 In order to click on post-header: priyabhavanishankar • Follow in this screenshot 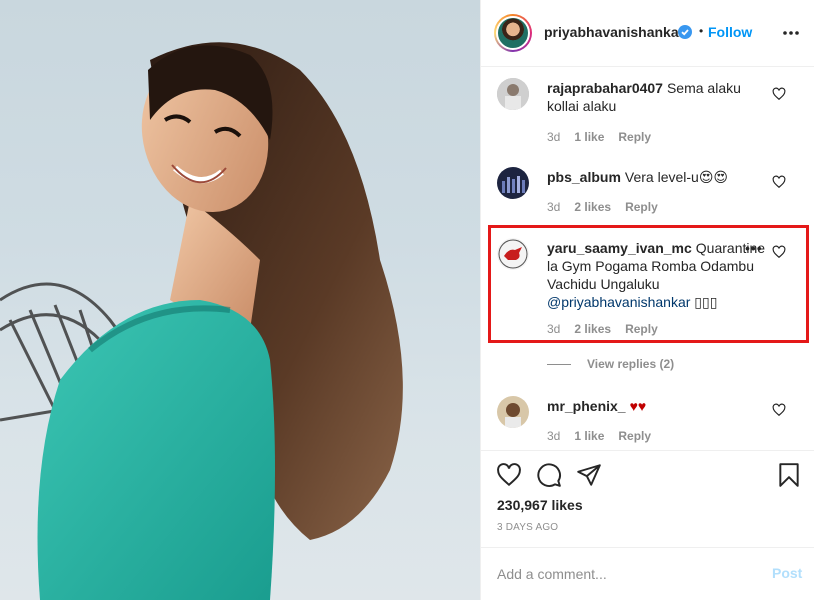, I will do `click(647, 33)`.